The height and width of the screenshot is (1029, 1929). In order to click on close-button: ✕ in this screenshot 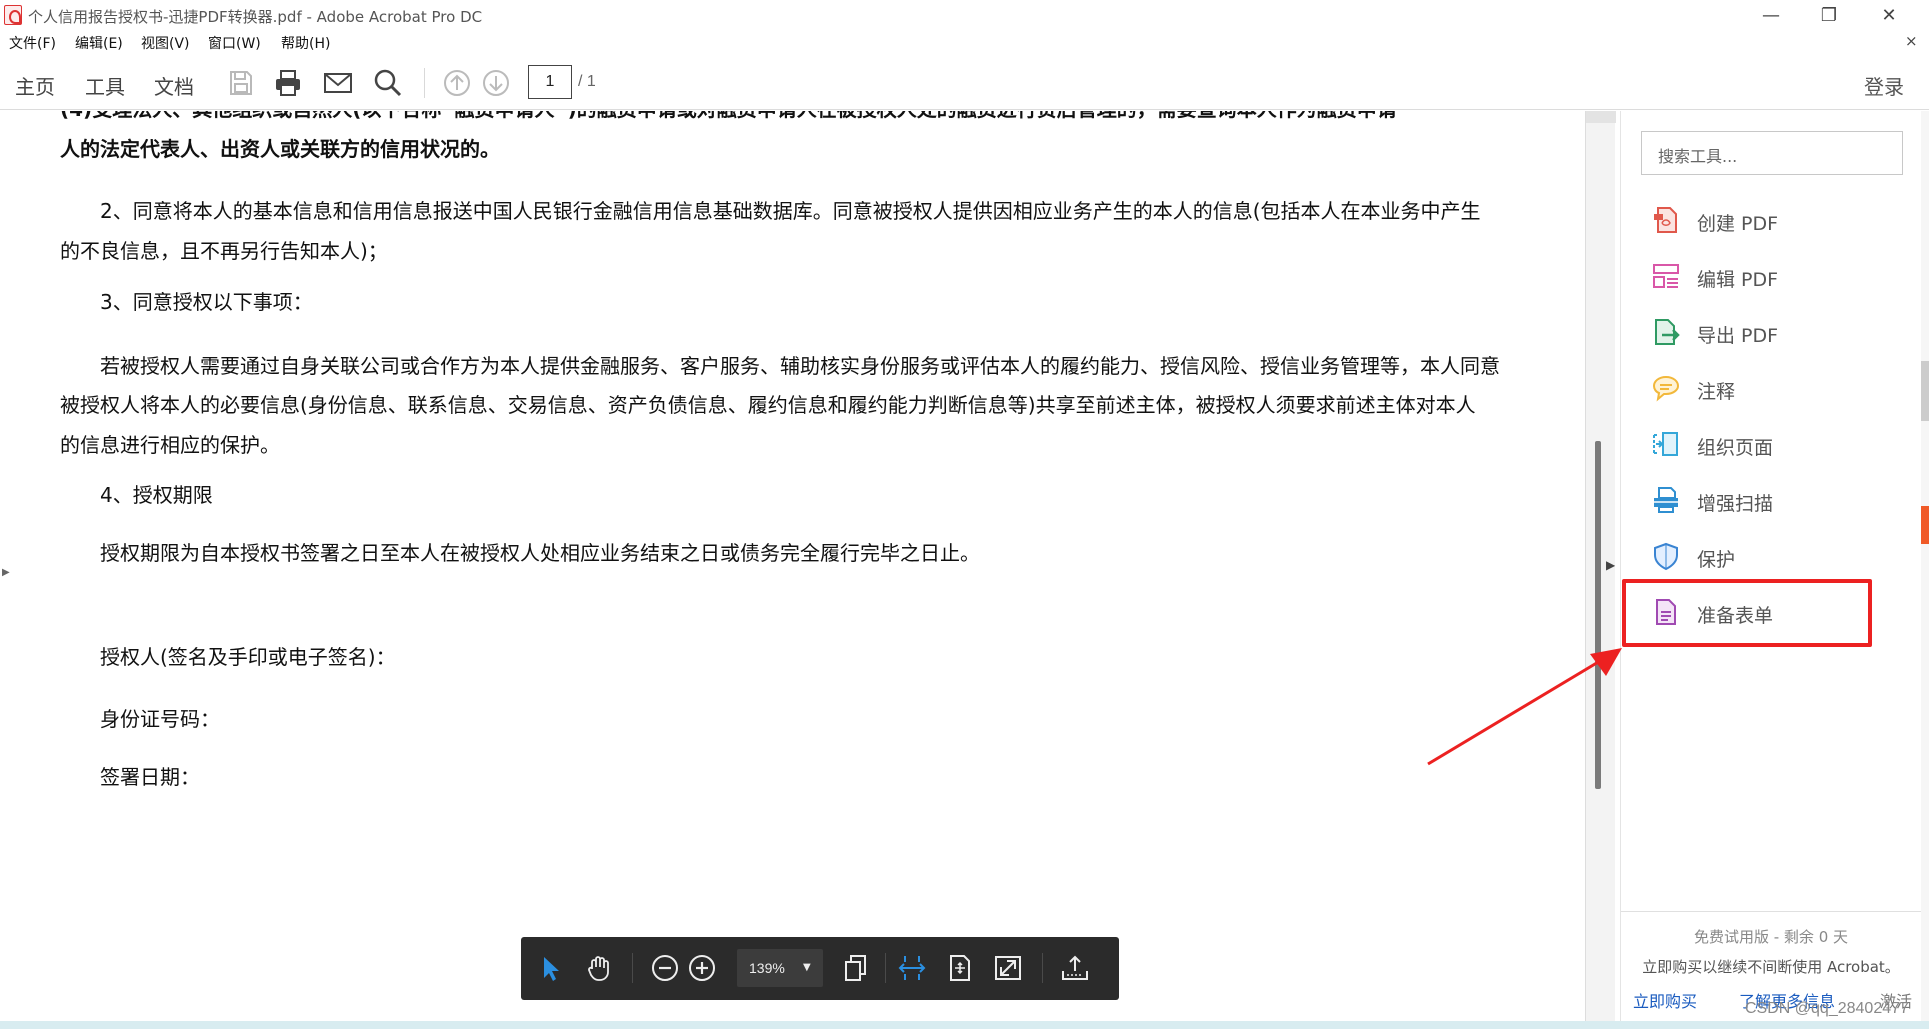, I will do `click(1889, 15)`.